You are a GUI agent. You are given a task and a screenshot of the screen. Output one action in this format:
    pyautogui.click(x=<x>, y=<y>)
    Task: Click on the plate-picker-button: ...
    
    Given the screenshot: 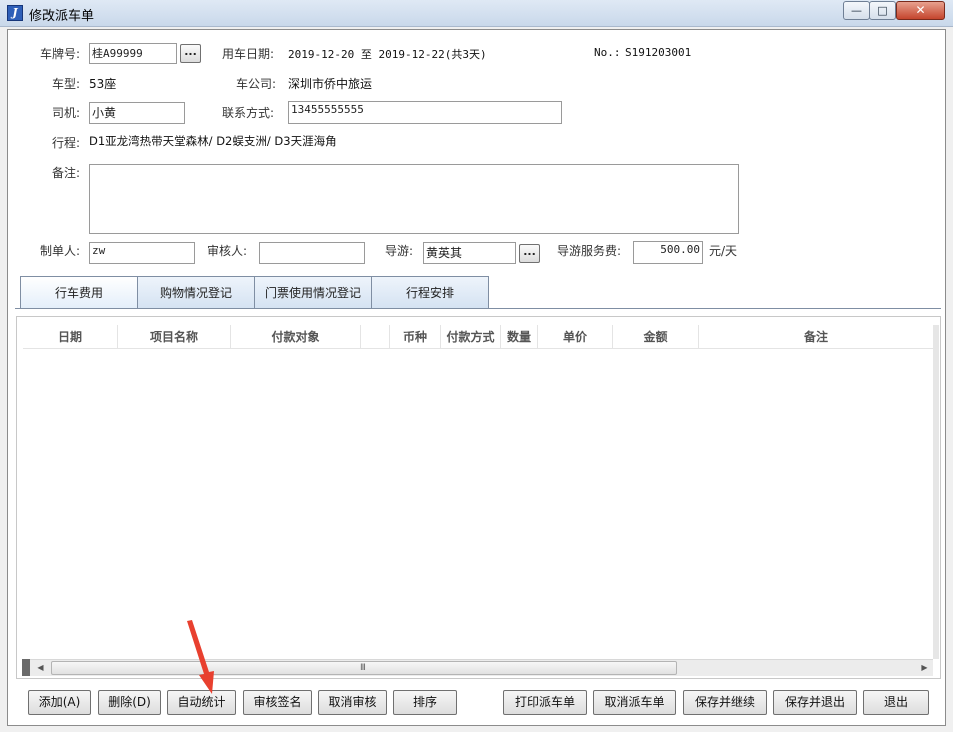 What is the action you would take?
    pyautogui.click(x=190, y=53)
    